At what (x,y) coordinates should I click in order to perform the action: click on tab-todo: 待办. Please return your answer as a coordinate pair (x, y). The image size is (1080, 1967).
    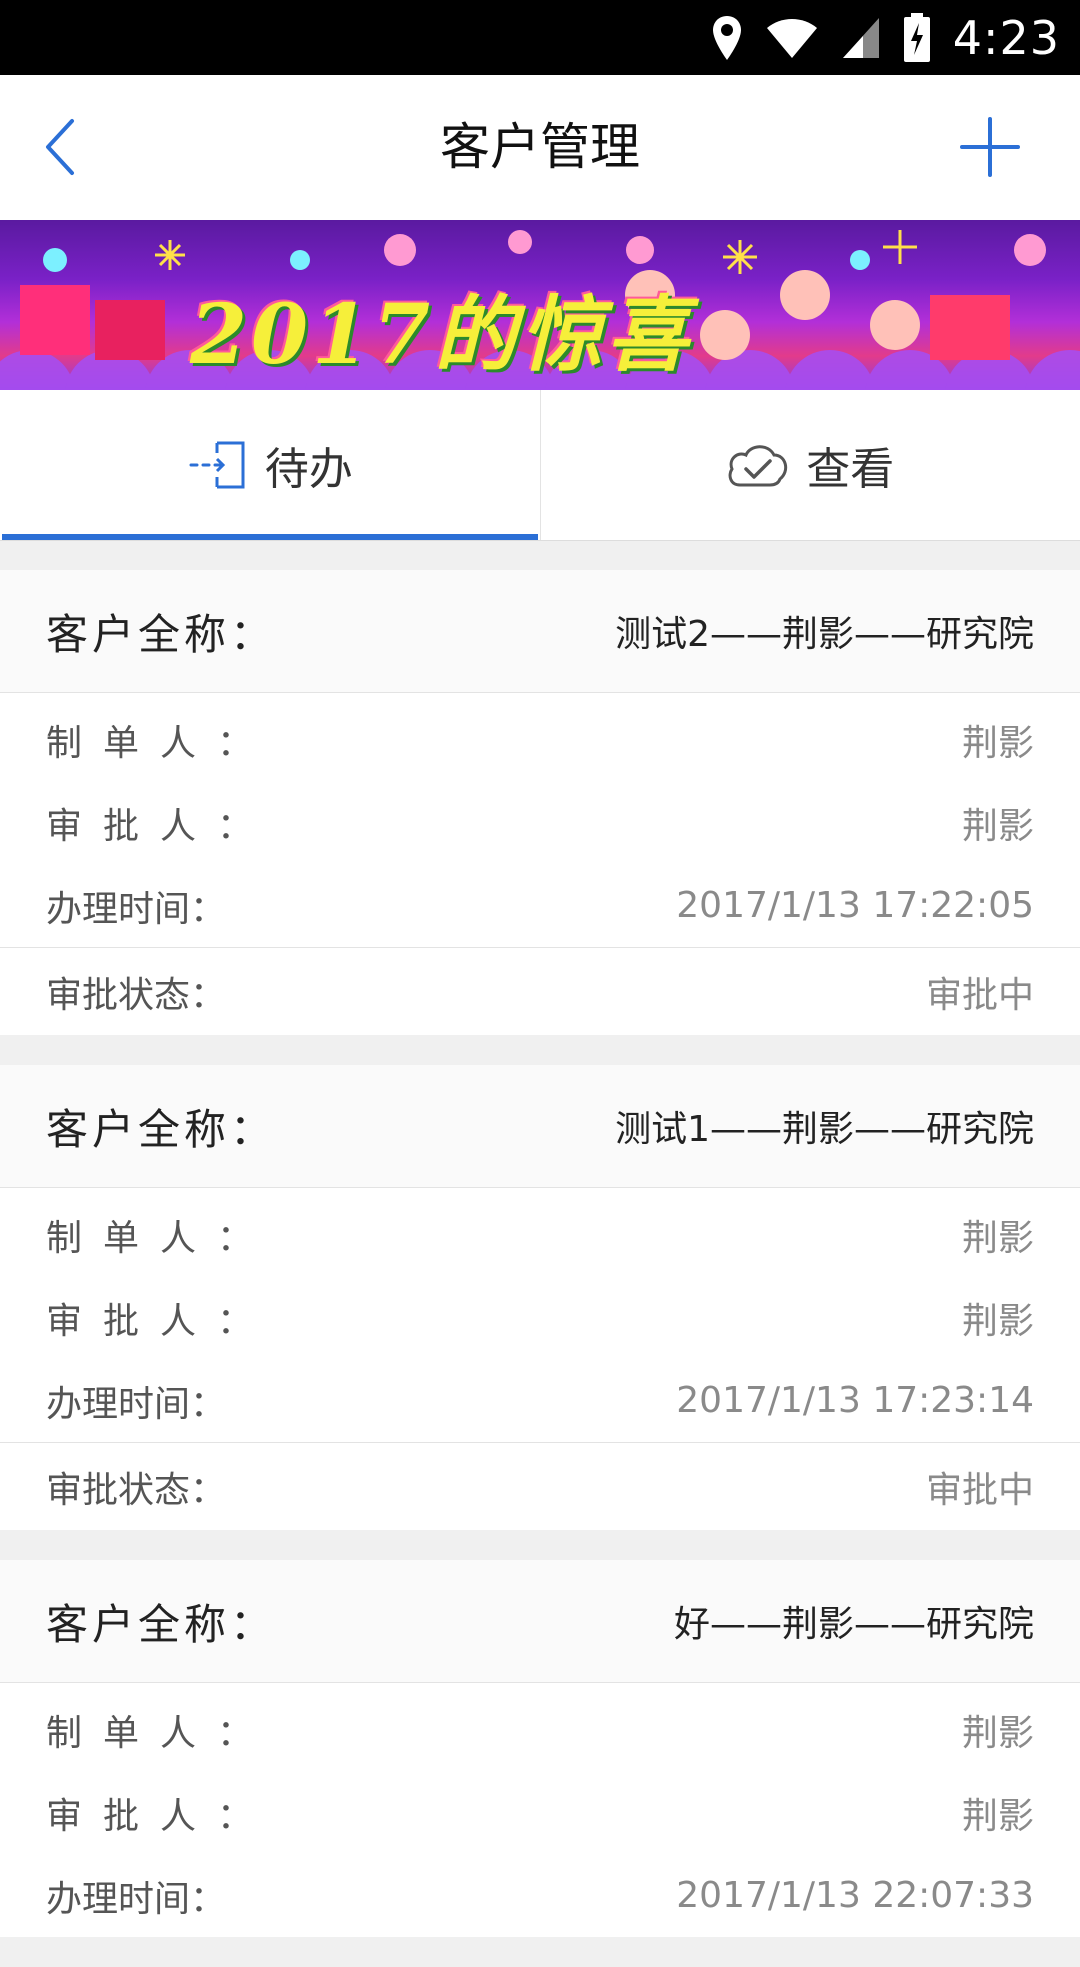
    Looking at the image, I should click on (270, 465).